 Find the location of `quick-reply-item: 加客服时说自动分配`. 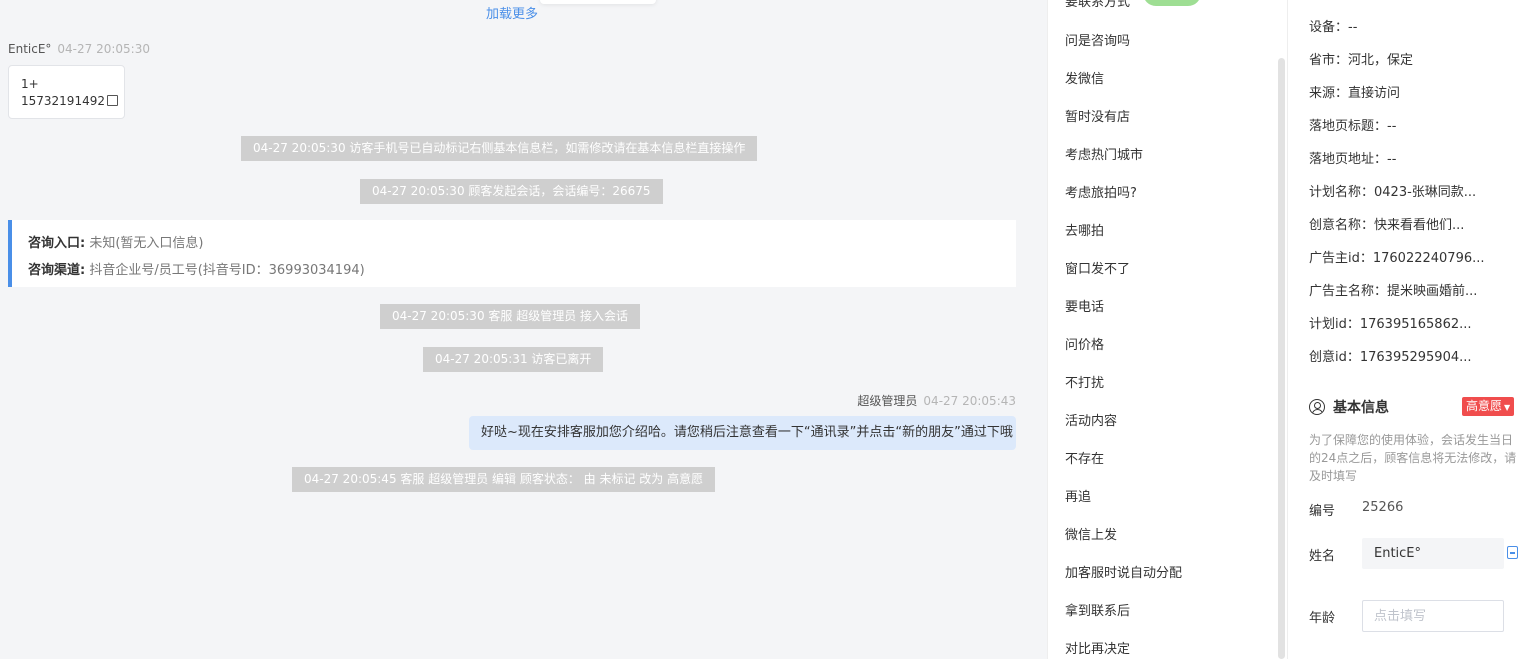

quick-reply-item: 加客服时说自动分配 is located at coordinates (1123, 571).